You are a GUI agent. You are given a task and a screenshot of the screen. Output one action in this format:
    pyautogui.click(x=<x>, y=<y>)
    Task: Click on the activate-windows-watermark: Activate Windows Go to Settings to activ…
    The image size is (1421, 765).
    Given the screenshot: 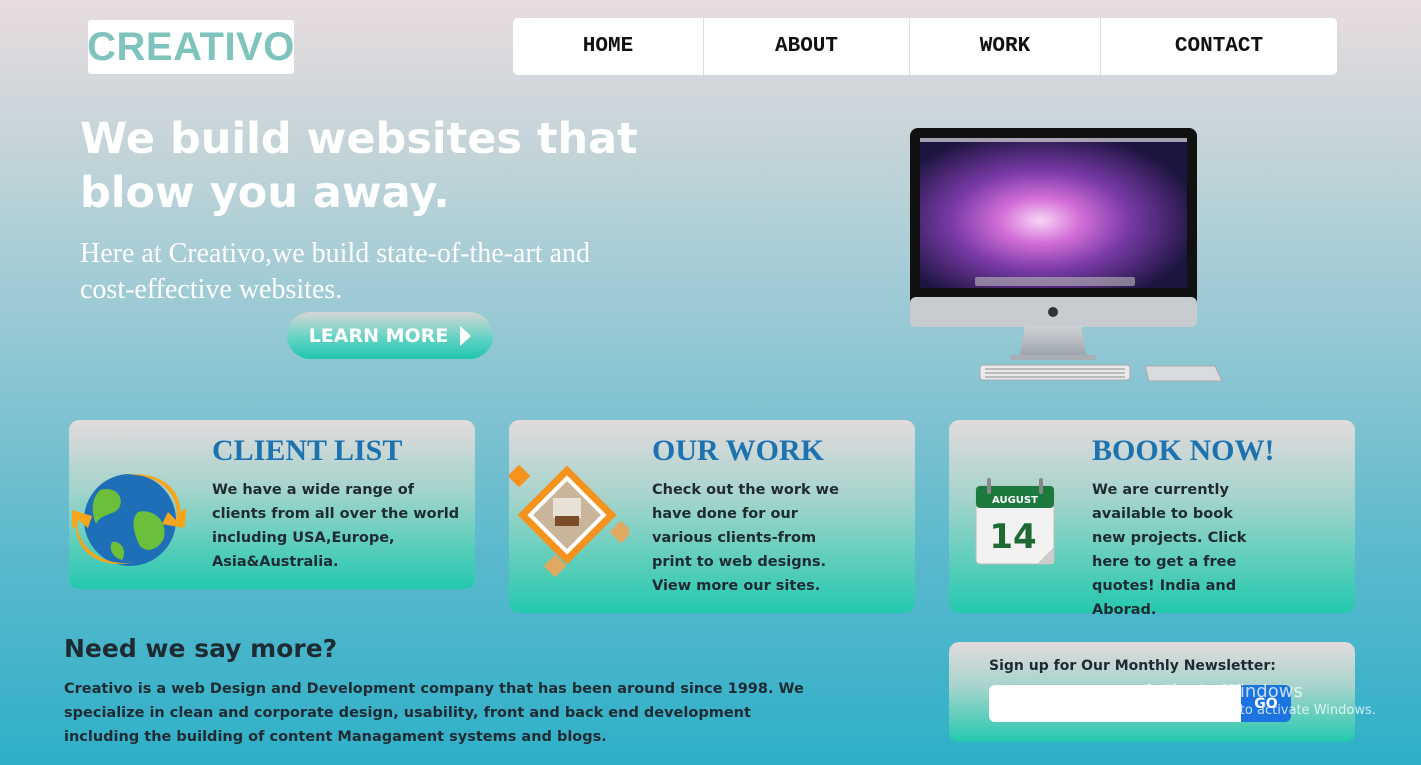 What is the action you would take?
    pyautogui.click(x=1259, y=699)
    